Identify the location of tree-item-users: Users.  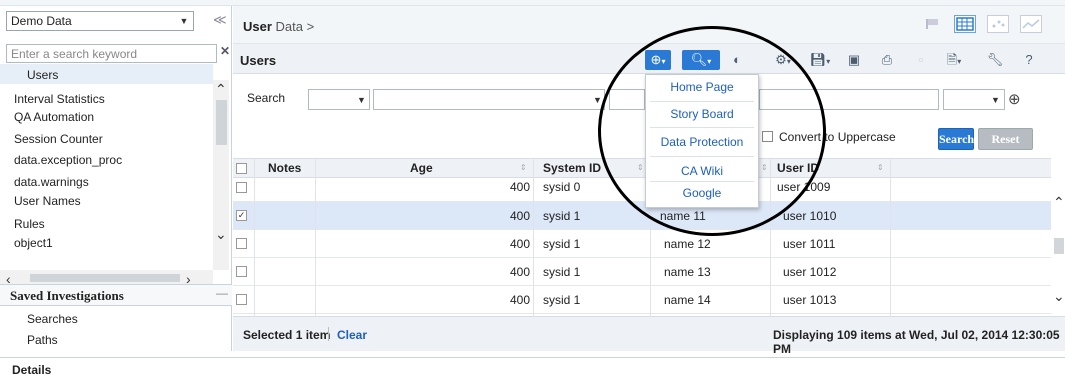
(42, 75).